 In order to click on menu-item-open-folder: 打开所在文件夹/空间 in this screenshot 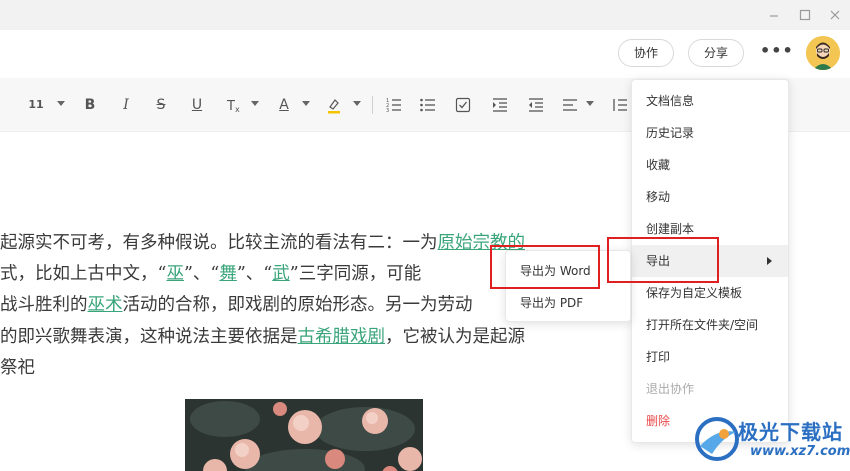, I will do `click(710, 325)`.